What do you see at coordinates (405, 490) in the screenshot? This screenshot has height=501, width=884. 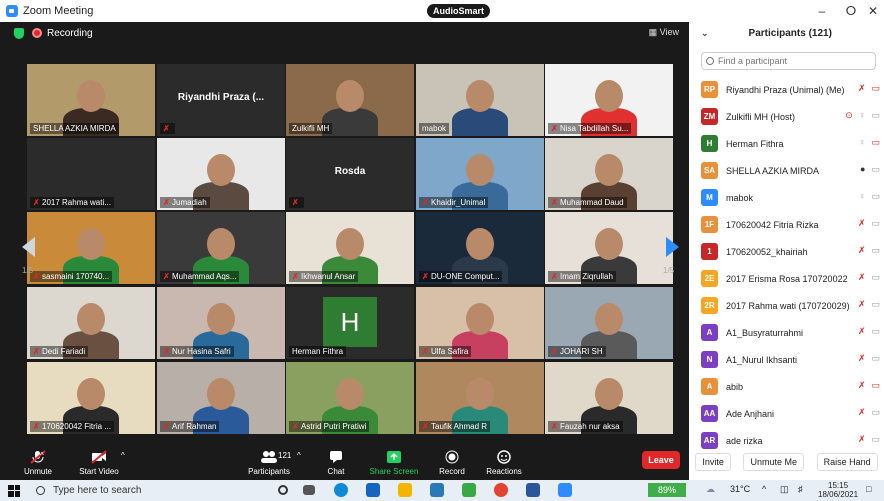 I see `file-explorer-icon` at bounding box center [405, 490].